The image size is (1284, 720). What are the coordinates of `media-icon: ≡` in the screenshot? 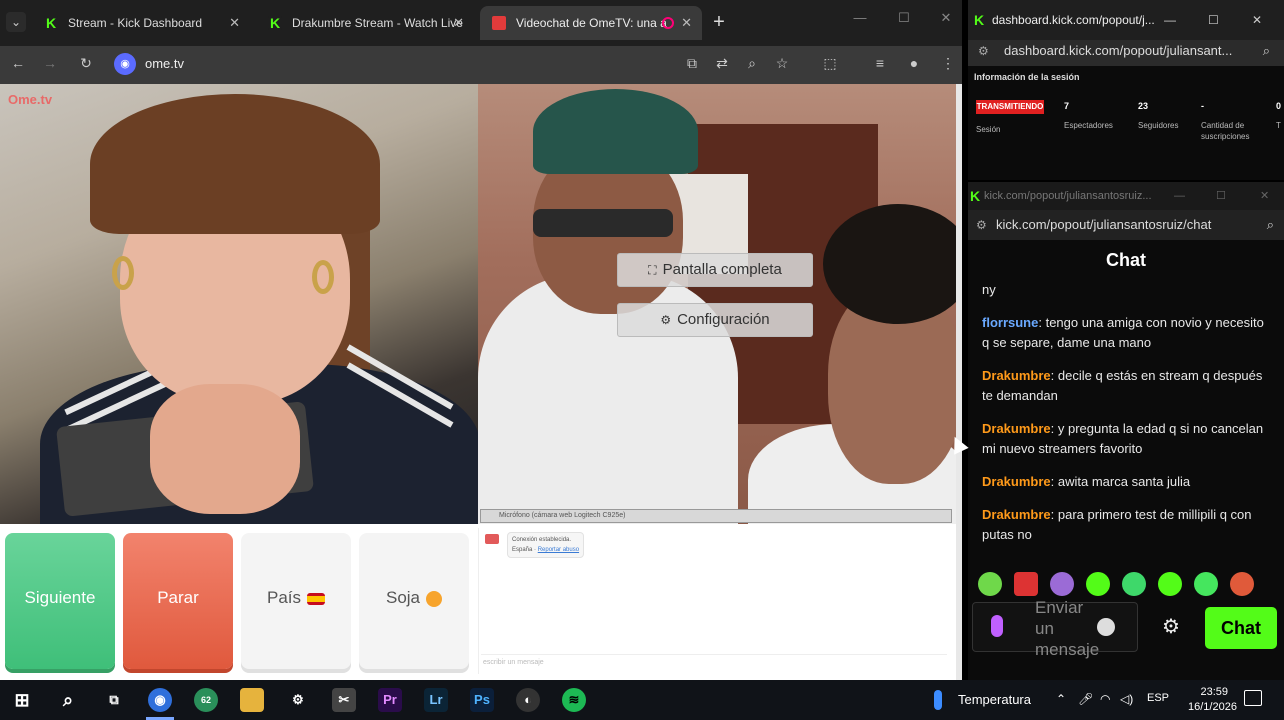 It's located at (880, 63).